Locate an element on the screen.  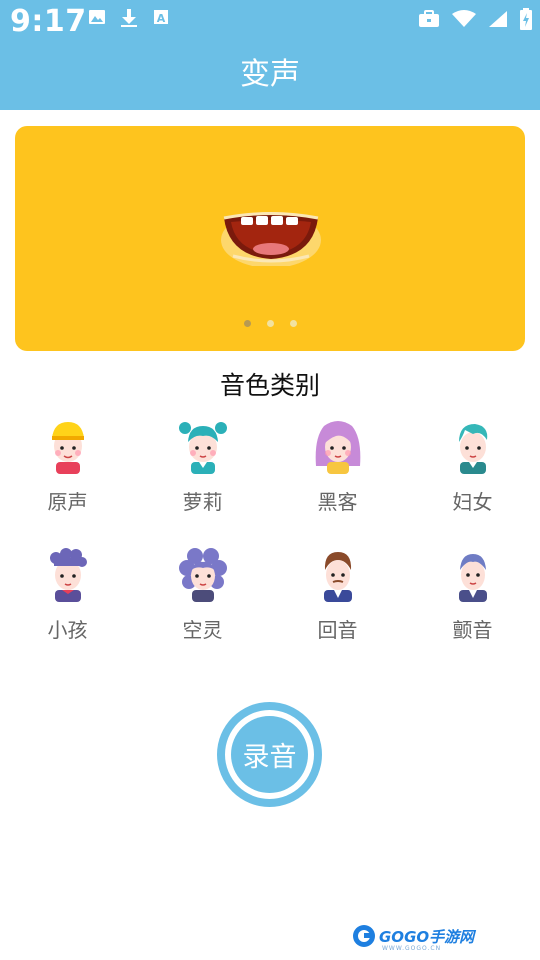
voice-label: 妇女 is located at coordinates (472, 502).